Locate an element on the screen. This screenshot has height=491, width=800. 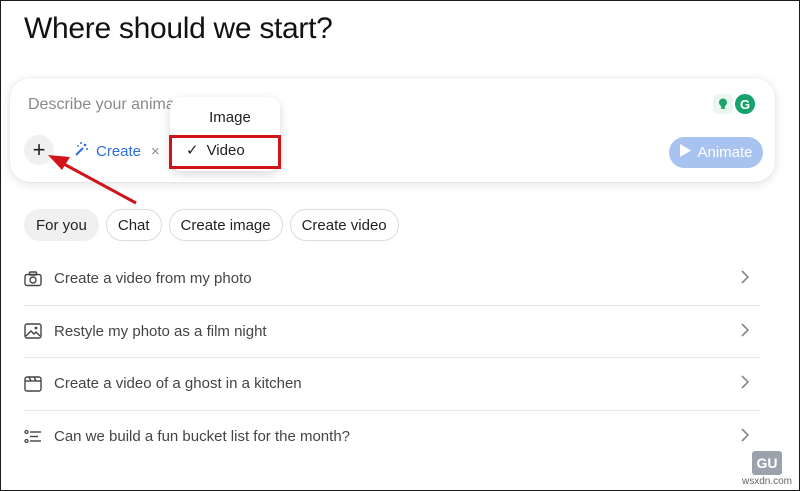
lightbulb-icon is located at coordinates (723, 104).